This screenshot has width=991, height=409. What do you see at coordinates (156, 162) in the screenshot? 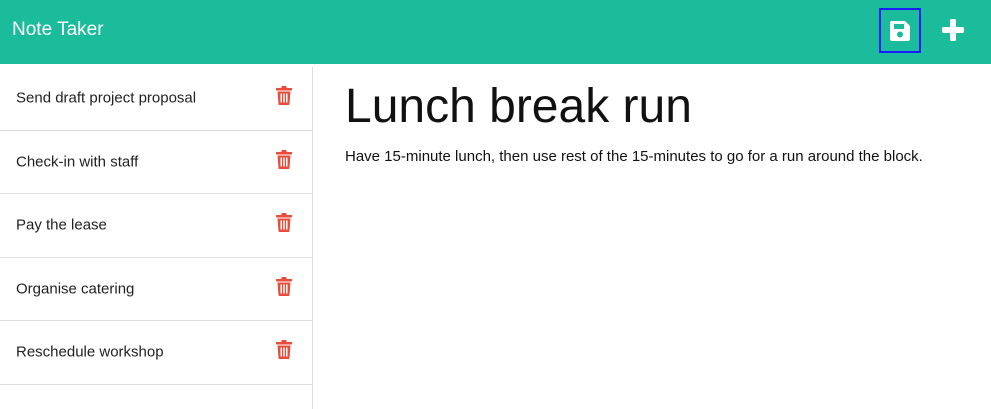
I see `list-item: Check-in with staff` at bounding box center [156, 162].